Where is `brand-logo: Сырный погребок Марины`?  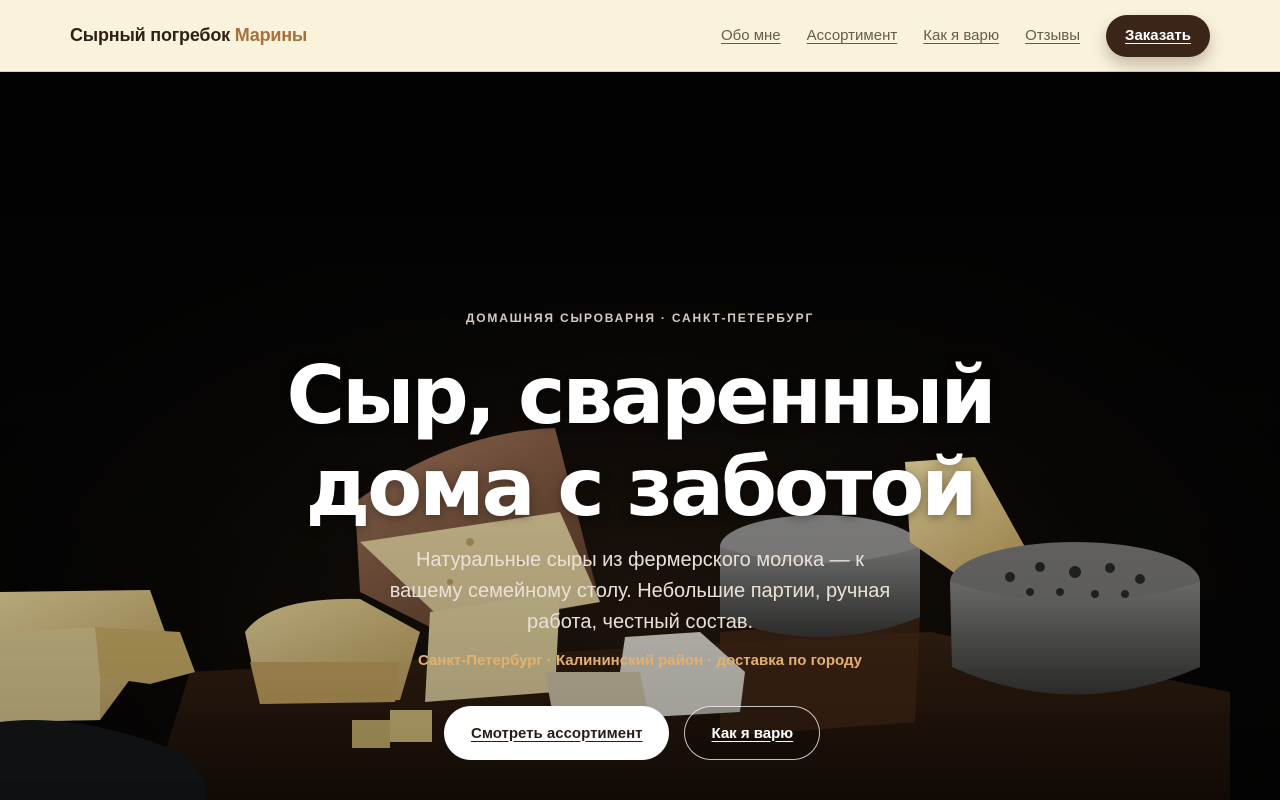 brand-logo: Сырный погребок Марины is located at coordinates (188, 35).